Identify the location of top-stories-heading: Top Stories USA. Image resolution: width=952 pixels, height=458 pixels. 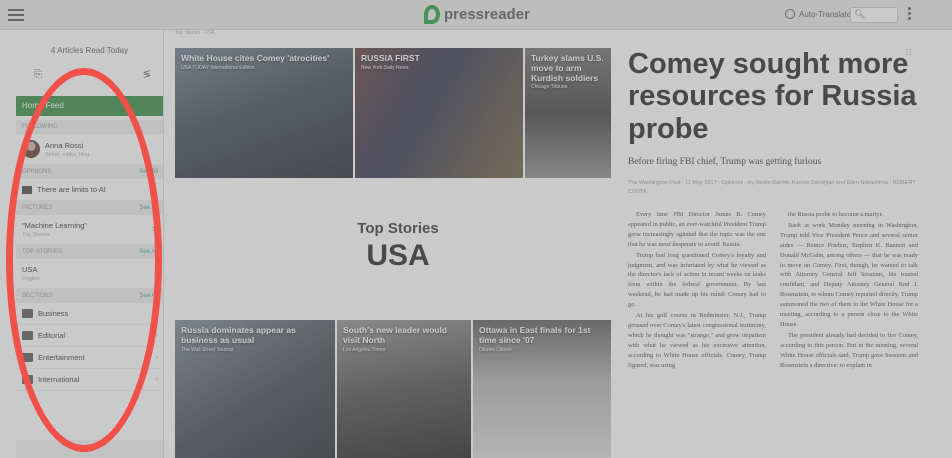
(398, 246).